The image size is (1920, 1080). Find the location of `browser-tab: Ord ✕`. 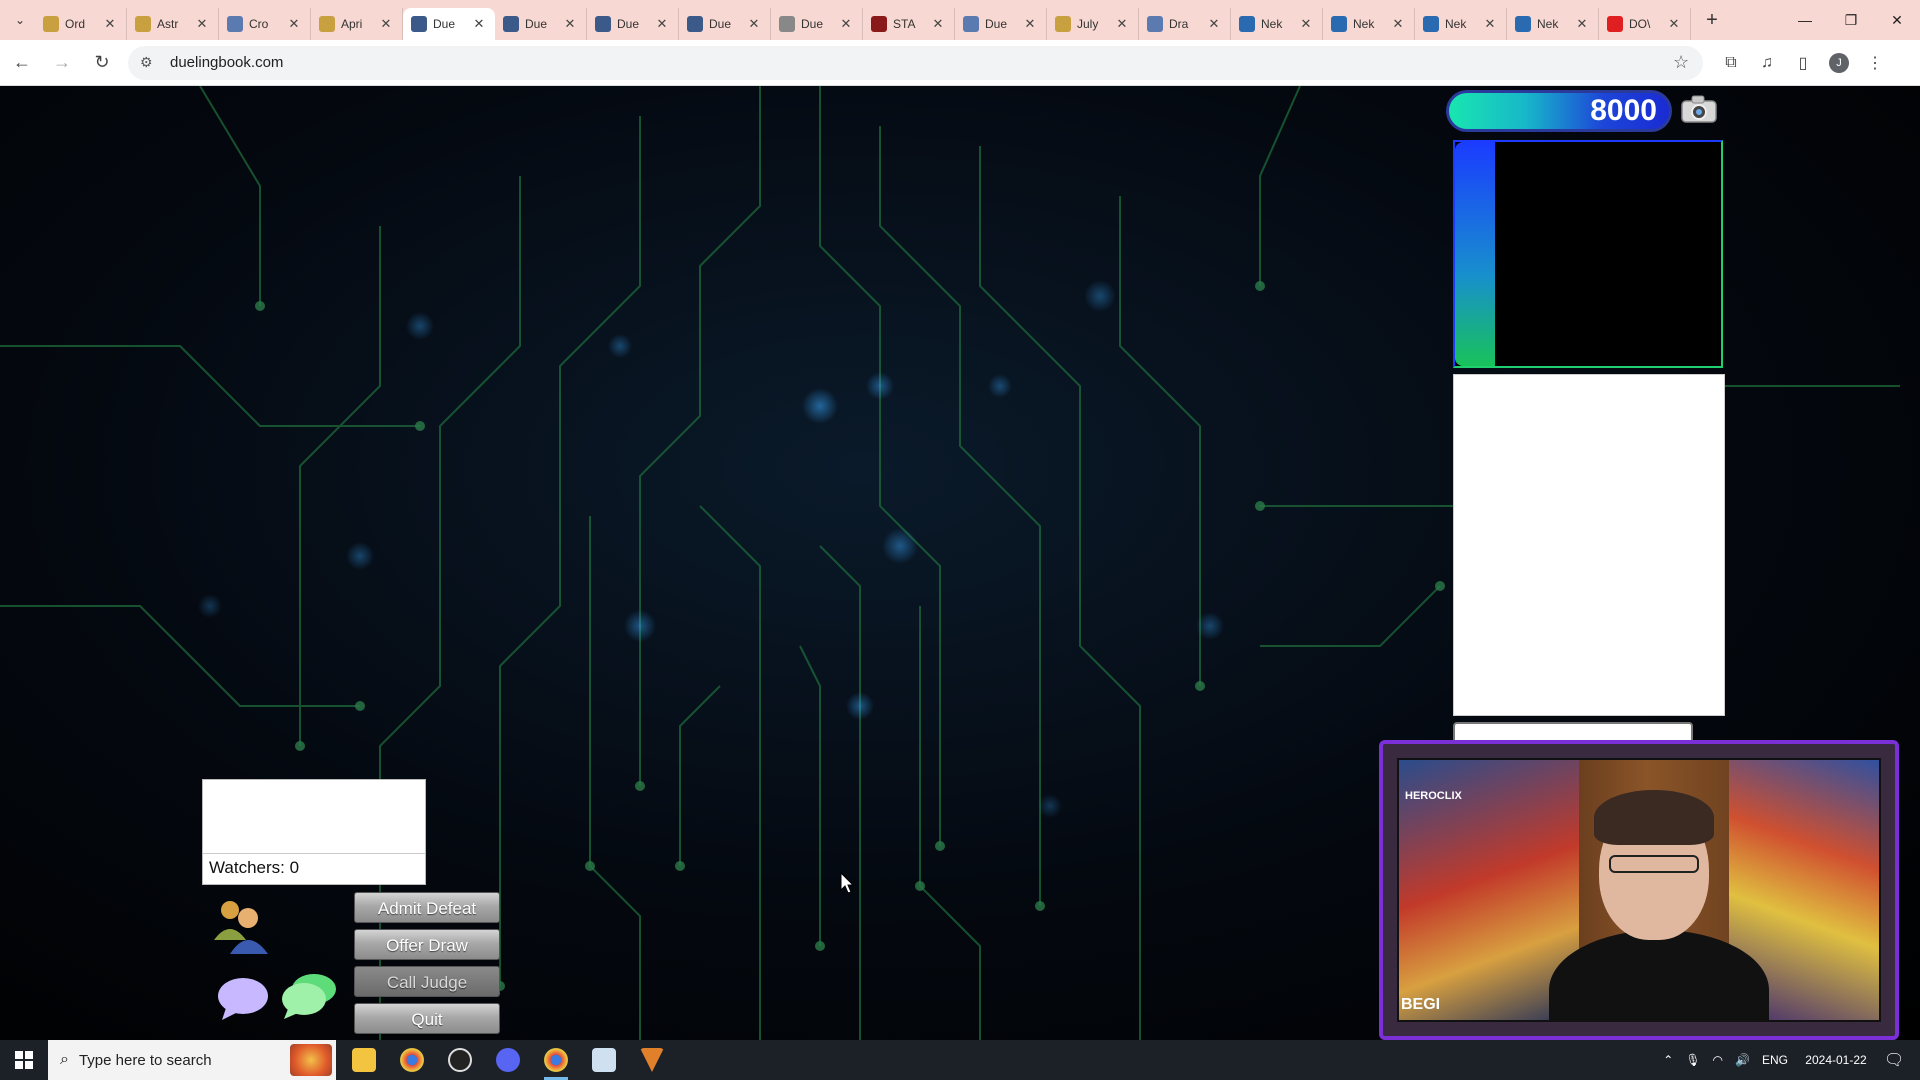

browser-tab: Ord ✕ is located at coordinates (81, 24).